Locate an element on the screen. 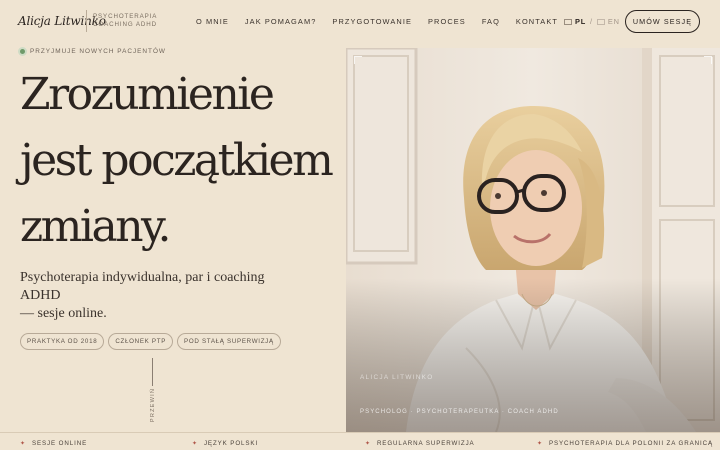 This screenshot has height=450, width=720. headline-line-1: Zrozumienie is located at coordinates (147, 94).